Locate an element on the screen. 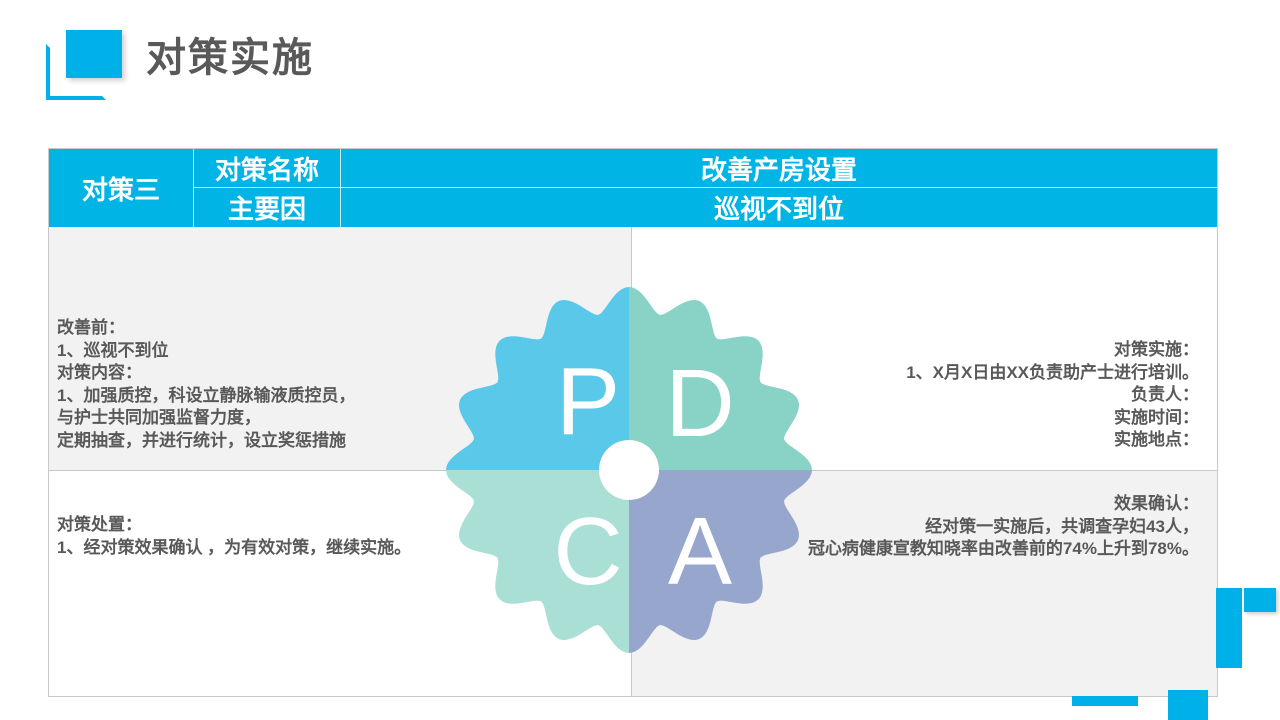 The height and width of the screenshot is (720, 1280). countermeasure-name-label: 对策名称 is located at coordinates (267, 168).